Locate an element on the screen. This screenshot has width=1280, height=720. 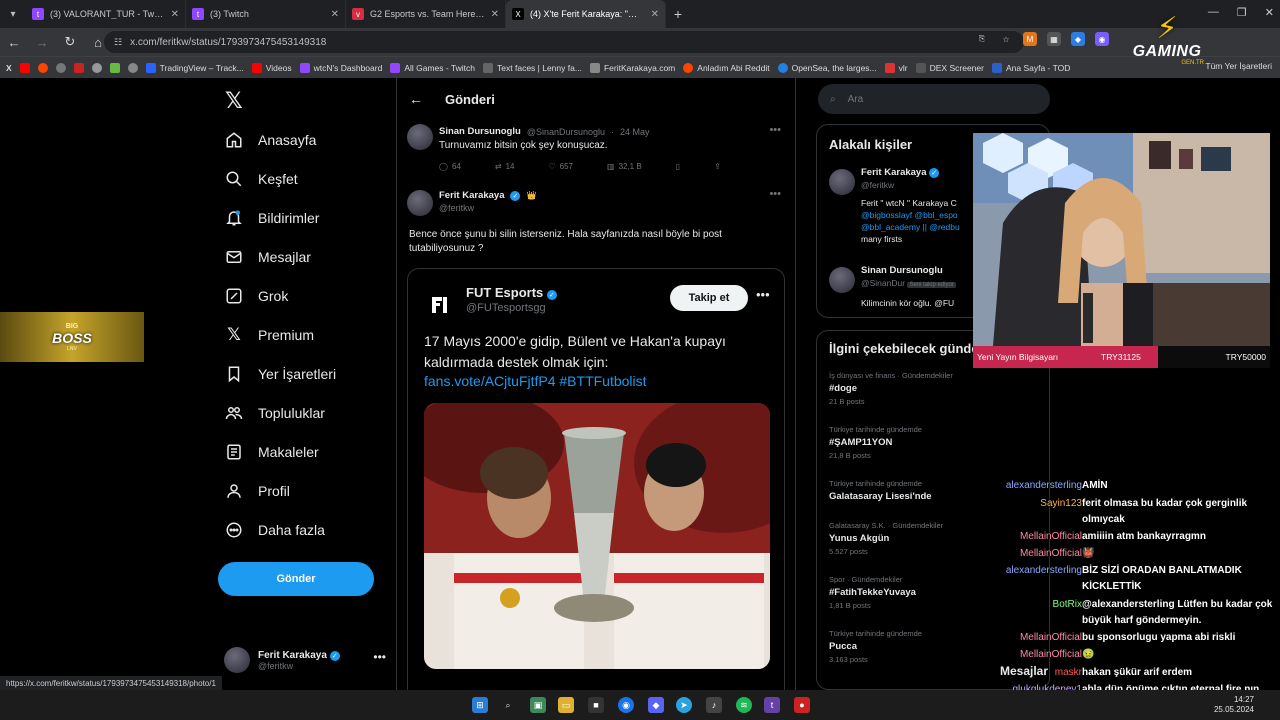
bookmark-item: vlr is located at coordinates (896, 67).